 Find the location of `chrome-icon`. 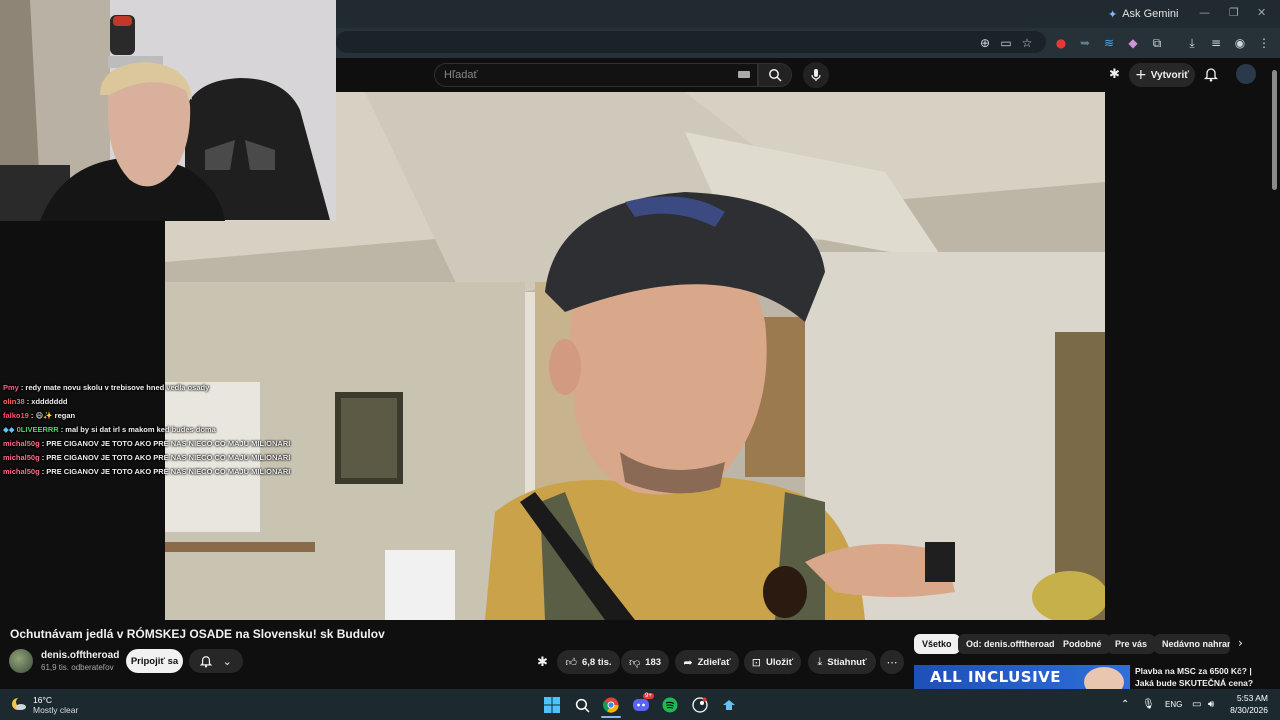

chrome-icon is located at coordinates (611, 705).